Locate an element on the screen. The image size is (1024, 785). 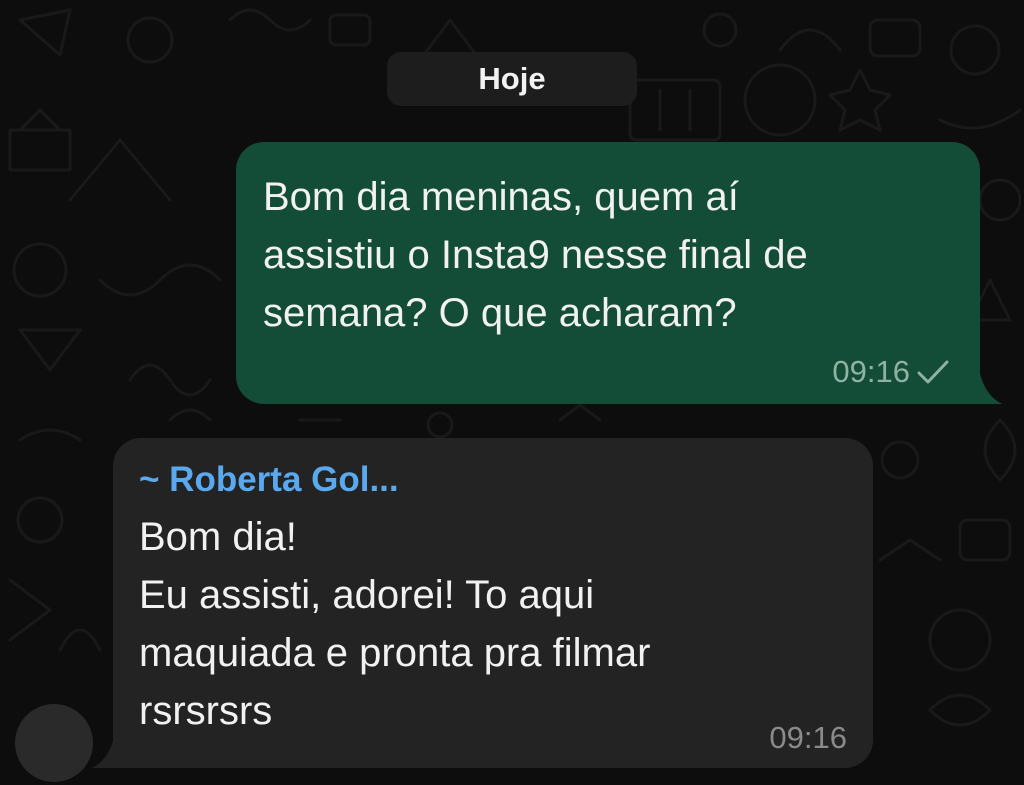
date-separator: Hoje is located at coordinates (512, 79).